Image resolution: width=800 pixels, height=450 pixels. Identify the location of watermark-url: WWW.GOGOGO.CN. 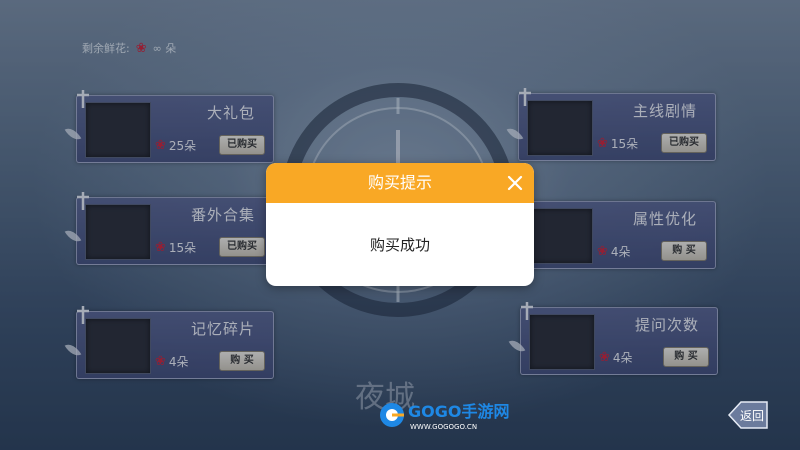
(443, 427).